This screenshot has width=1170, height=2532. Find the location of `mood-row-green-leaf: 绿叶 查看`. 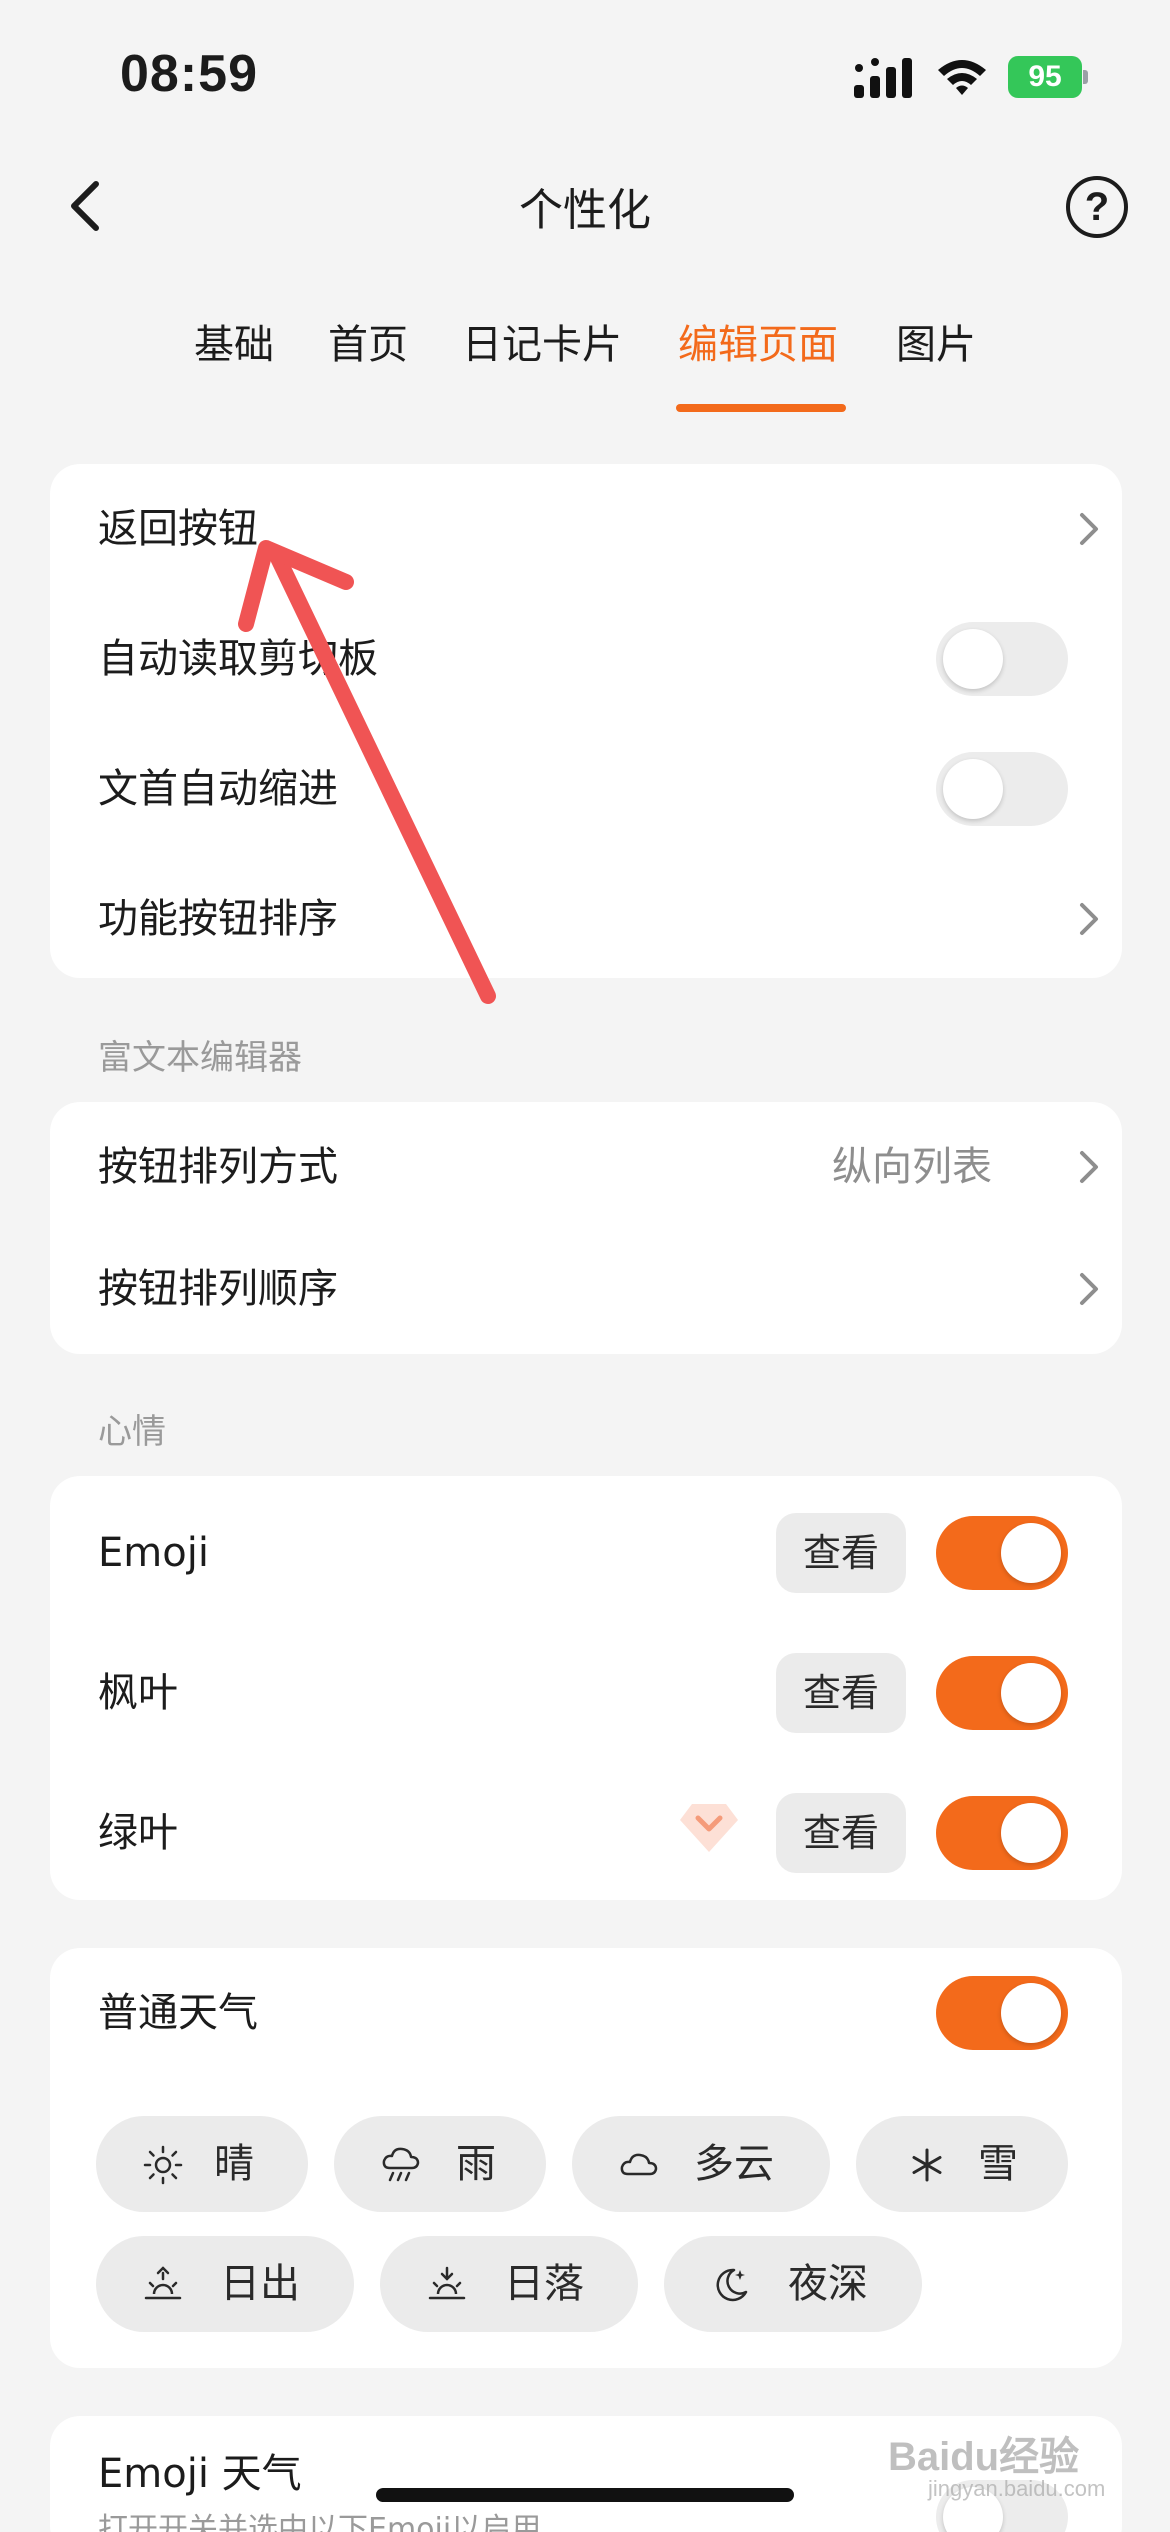

mood-row-green-leaf: 绿叶 查看 is located at coordinates (586, 1833).